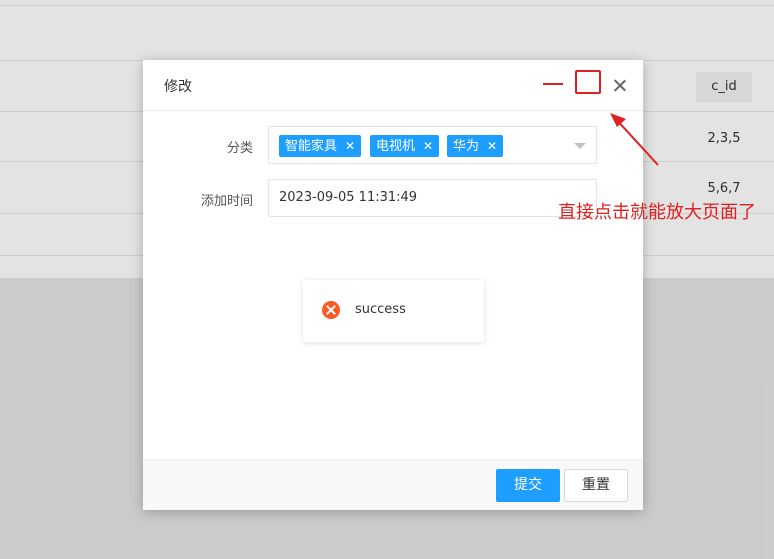 Image resolution: width=774 pixels, height=559 pixels. I want to click on annotation-arrow-icon, so click(634, 139).